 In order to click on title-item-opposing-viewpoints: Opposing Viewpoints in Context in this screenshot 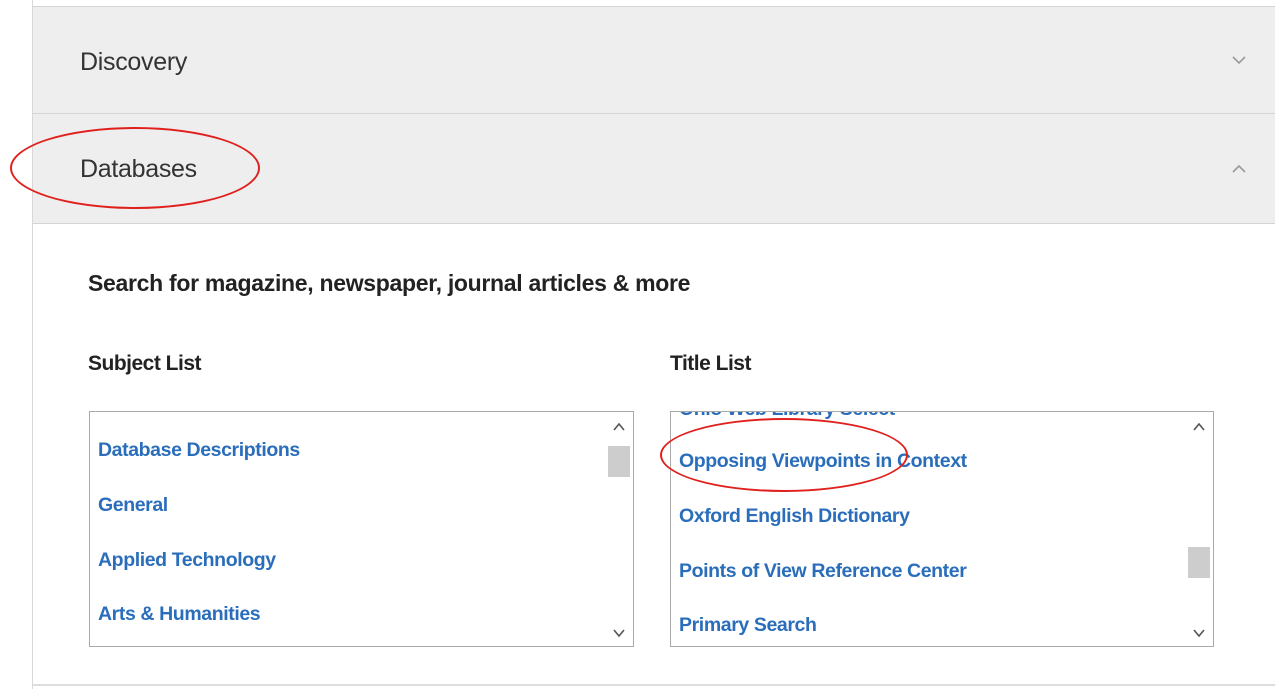, I will do `click(823, 461)`.